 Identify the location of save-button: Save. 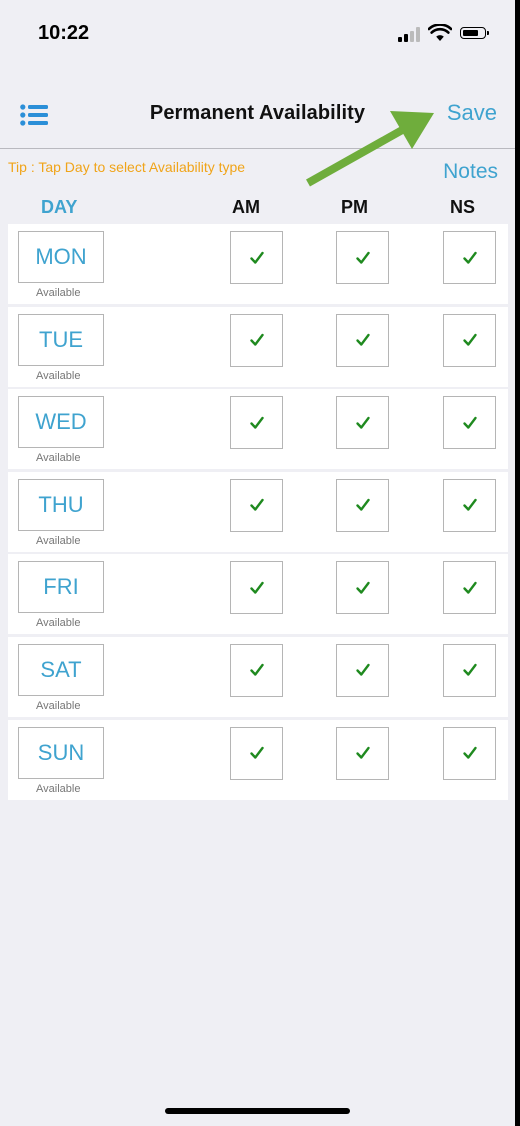
(472, 113).